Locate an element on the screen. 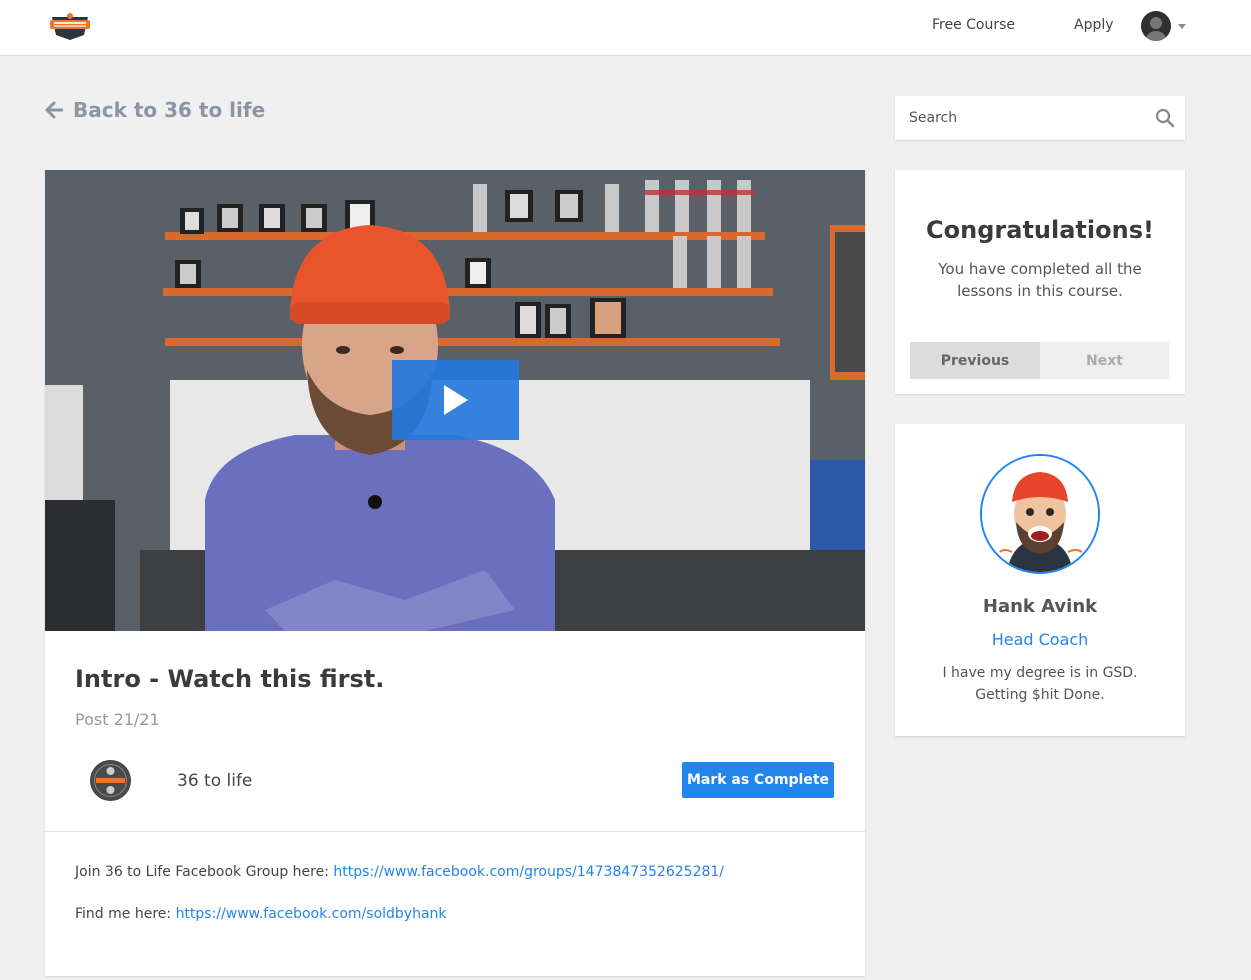  lesson-title: Intro - Watch this first. is located at coordinates (230, 679).